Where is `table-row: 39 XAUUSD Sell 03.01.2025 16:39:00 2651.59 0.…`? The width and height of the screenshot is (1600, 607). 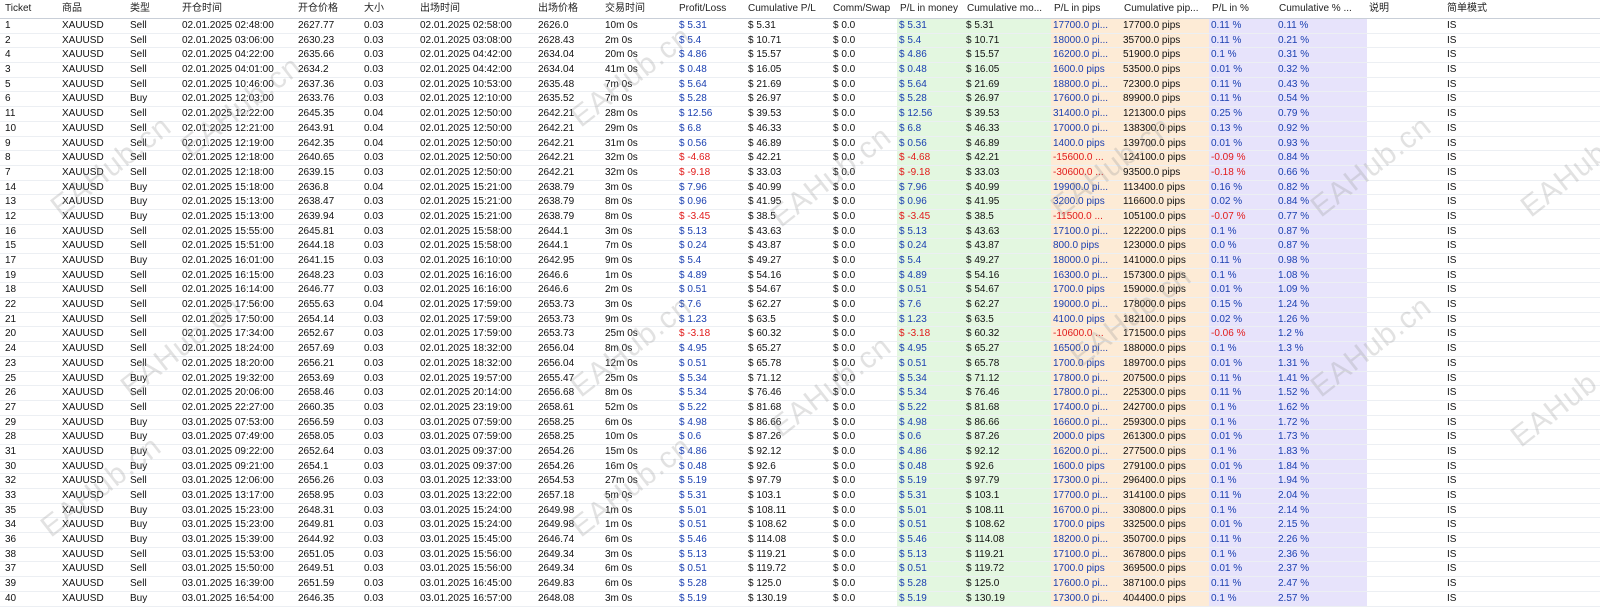
table-row: 39 XAUUSD Sell 03.01.2025 16:39:00 2651.59 0.… is located at coordinates (800, 584).